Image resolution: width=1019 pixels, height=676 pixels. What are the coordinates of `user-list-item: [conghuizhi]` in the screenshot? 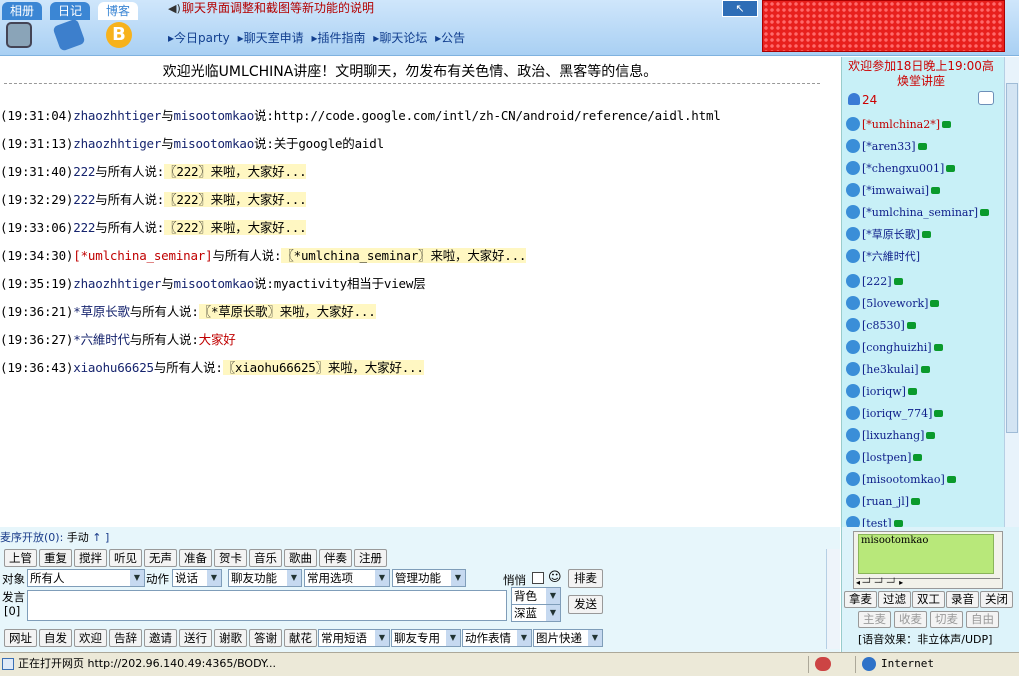 It's located at (894, 348).